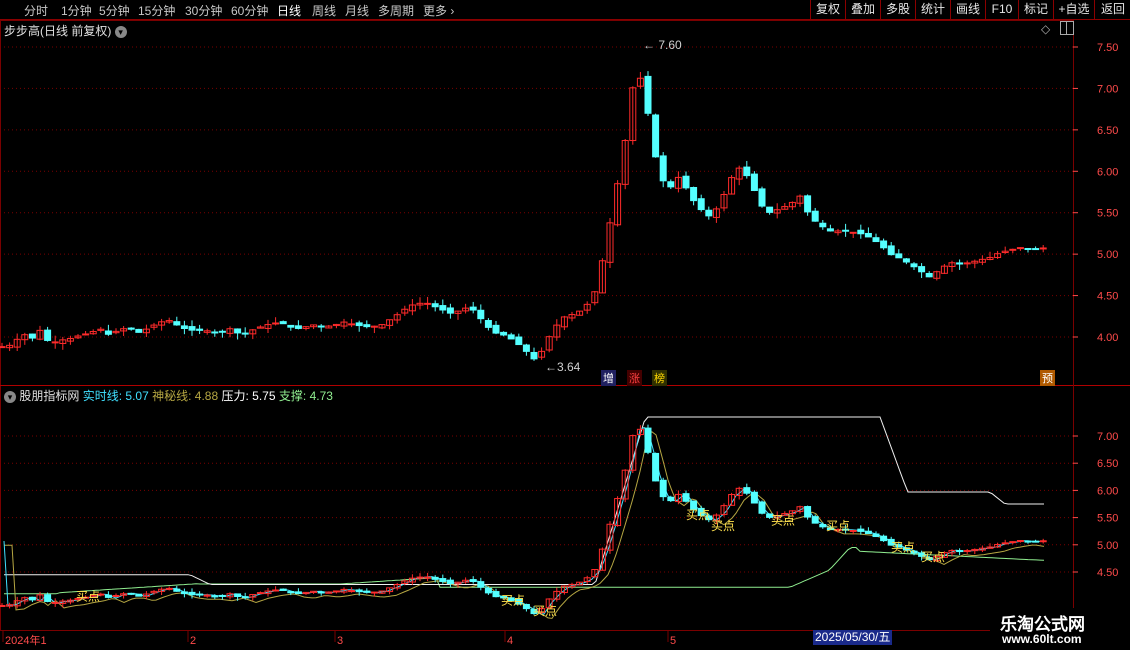  Describe the element at coordinates (1107, 338) in the screenshot. I see `main-y-tick-label: 4.00` at that location.